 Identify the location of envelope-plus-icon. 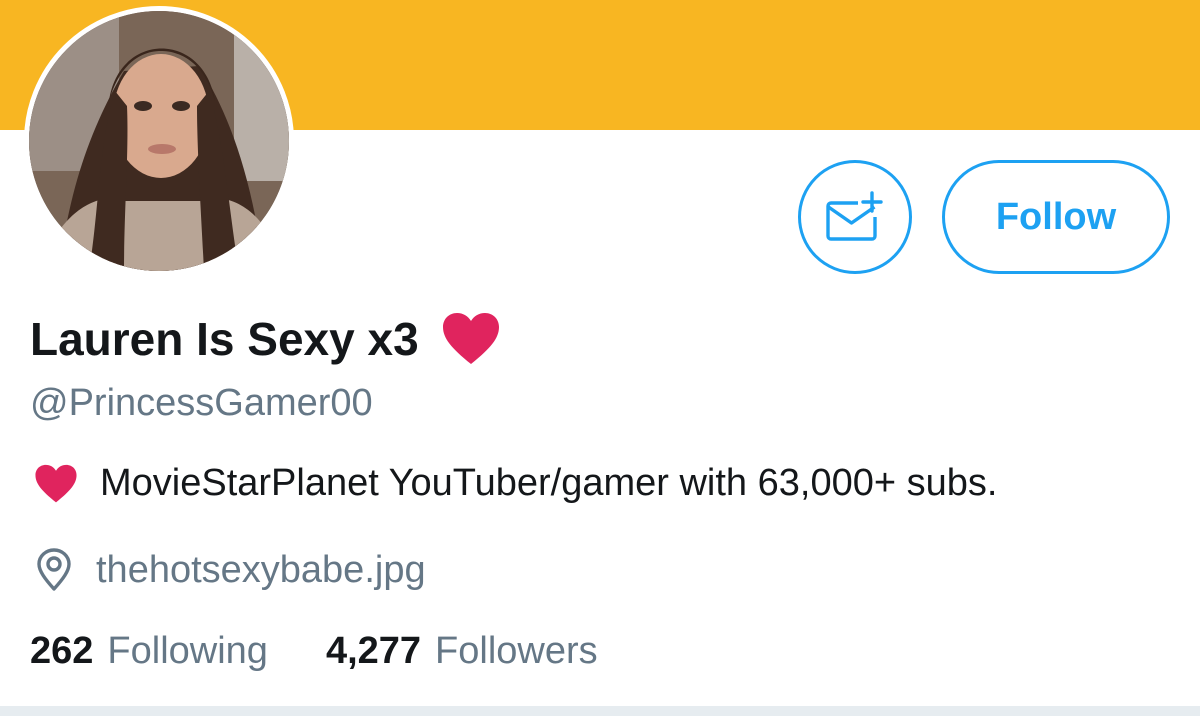
(854, 216).